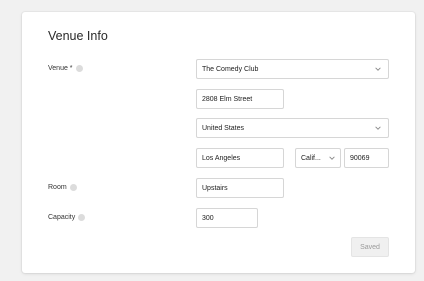 The width and height of the screenshot is (424, 281). Describe the element at coordinates (78, 36) in the screenshot. I see `section-title: Venue Info` at that location.